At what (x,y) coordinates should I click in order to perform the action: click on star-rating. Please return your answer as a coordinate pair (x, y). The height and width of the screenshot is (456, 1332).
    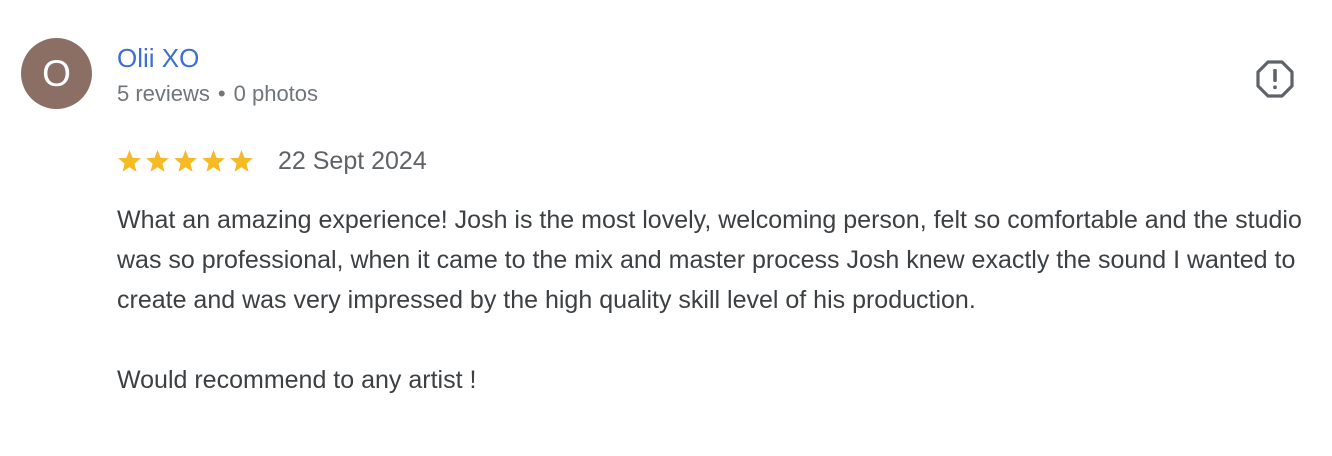
    Looking at the image, I should click on (185, 161).